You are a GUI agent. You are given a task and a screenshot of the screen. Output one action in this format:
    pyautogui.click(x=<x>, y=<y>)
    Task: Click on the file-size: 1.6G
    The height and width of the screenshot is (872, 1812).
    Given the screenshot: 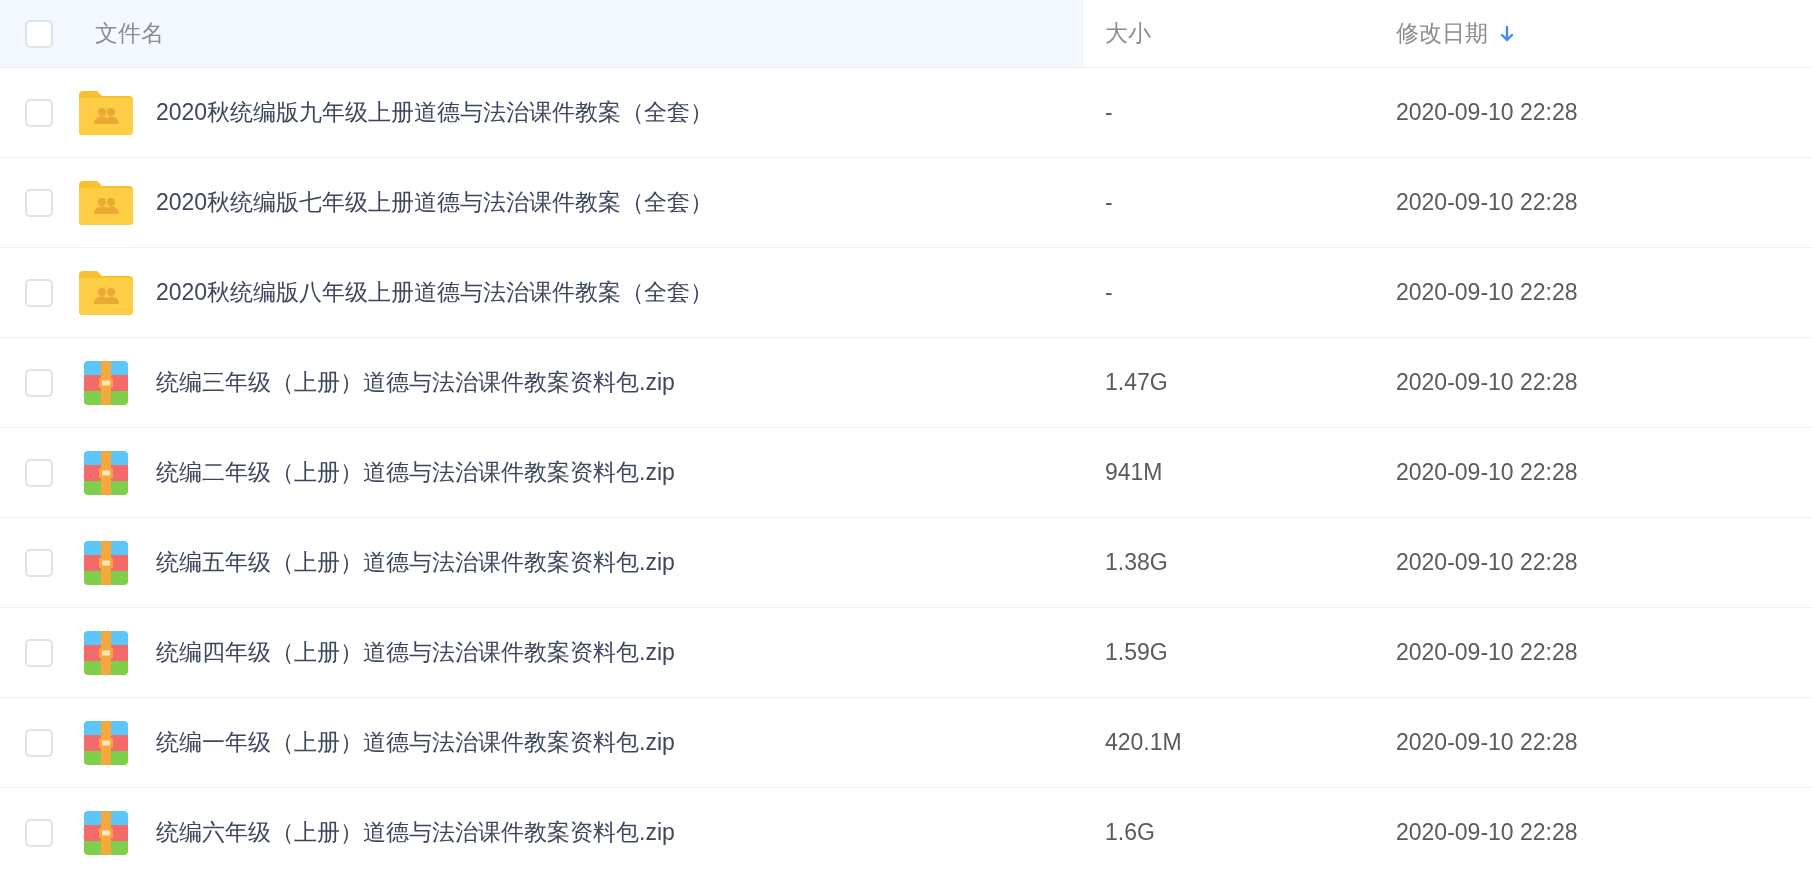 What is the action you would take?
    pyautogui.click(x=1130, y=833)
    